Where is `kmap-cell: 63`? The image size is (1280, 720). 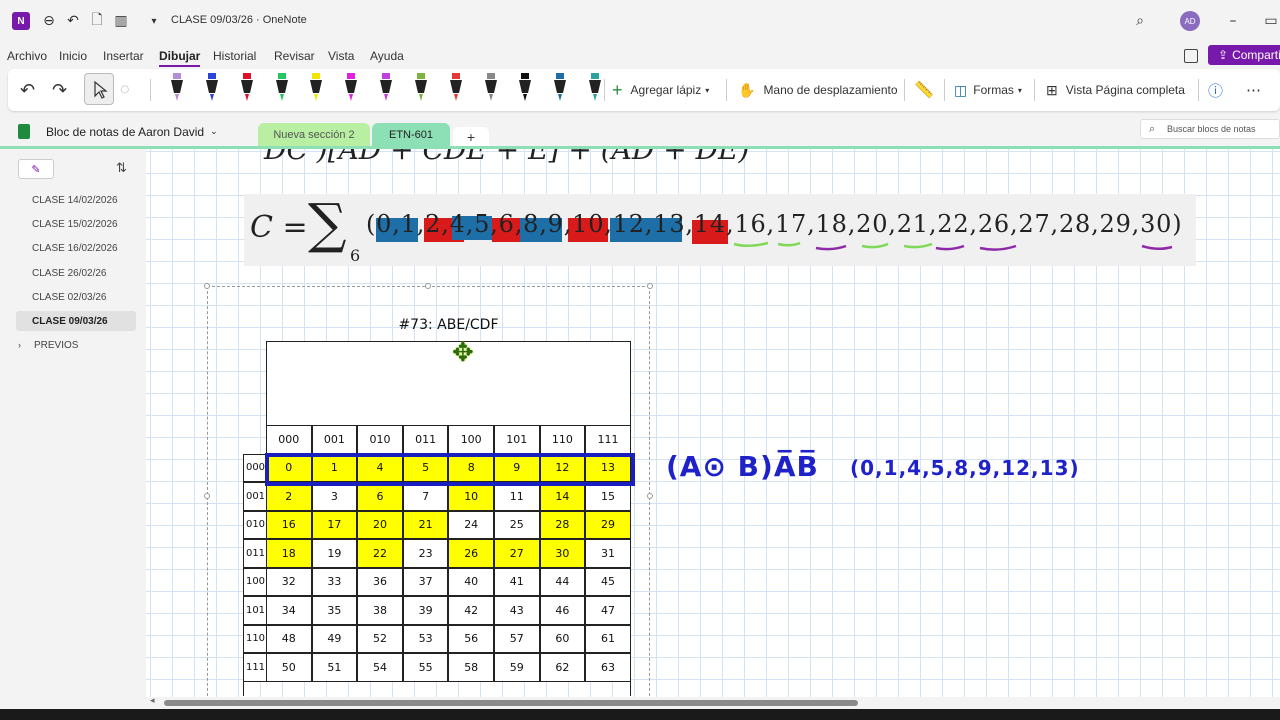
kmap-cell: 63 is located at coordinates (608, 667).